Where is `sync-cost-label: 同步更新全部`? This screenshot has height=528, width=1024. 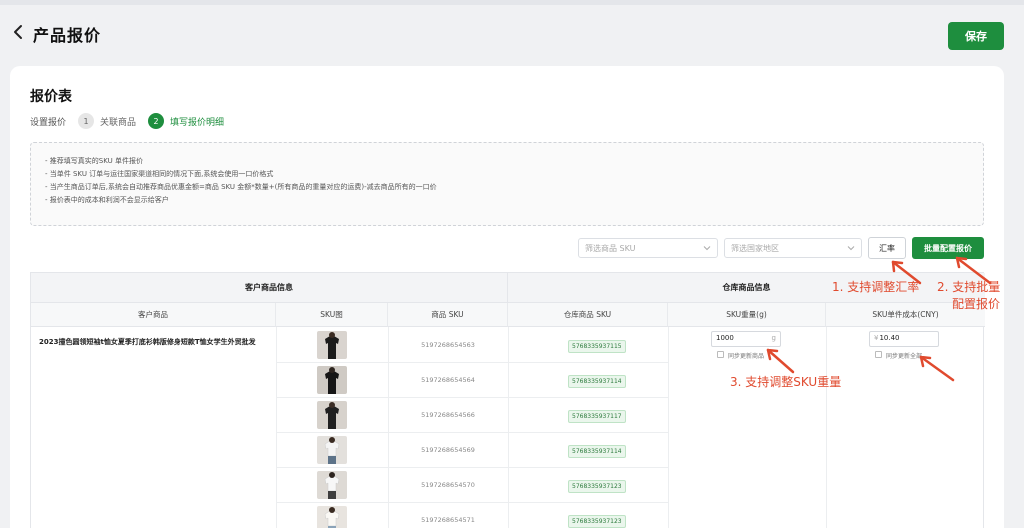
sync-cost-label: 同步更新全部 is located at coordinates (904, 356).